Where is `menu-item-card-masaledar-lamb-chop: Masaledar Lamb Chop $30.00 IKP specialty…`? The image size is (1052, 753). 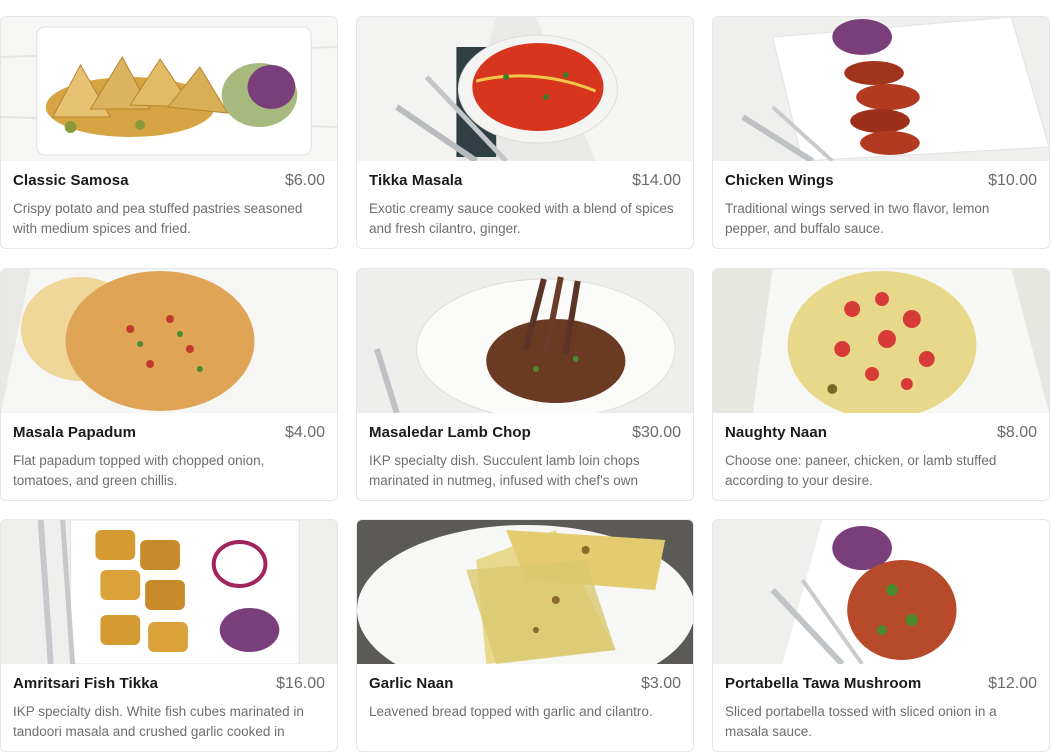
menu-item-card-masaledar-lamb-chop: Masaledar Lamb Chop $30.00 IKP specialty… is located at coordinates (525, 384).